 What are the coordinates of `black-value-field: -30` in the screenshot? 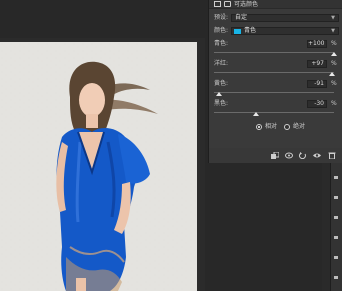 It's located at (317, 104).